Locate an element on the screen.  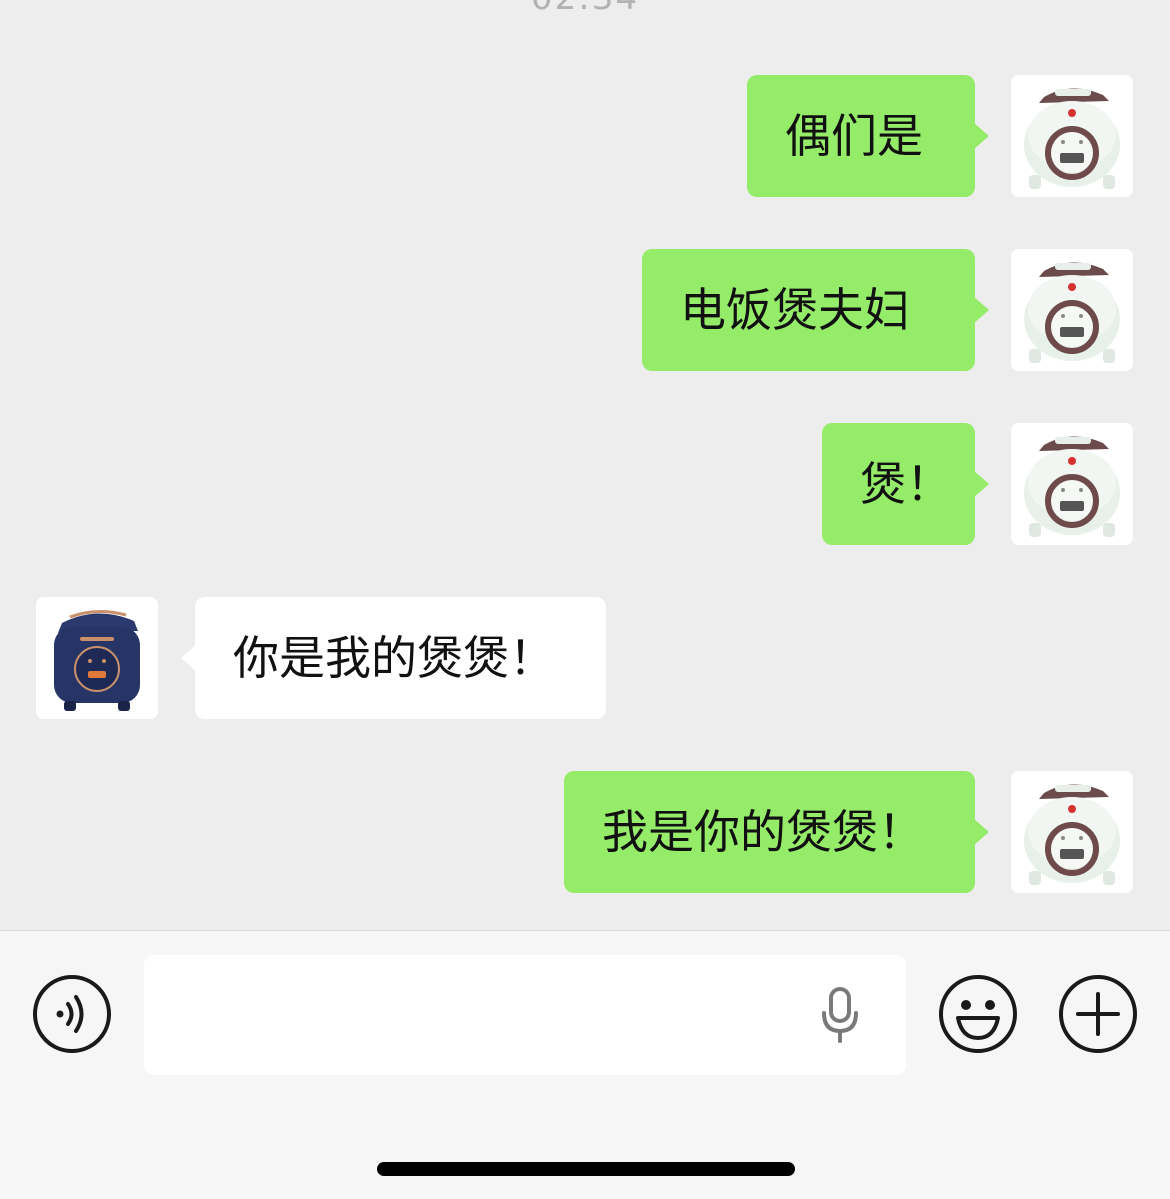
voice-input-button is located at coordinates (840, 1015).